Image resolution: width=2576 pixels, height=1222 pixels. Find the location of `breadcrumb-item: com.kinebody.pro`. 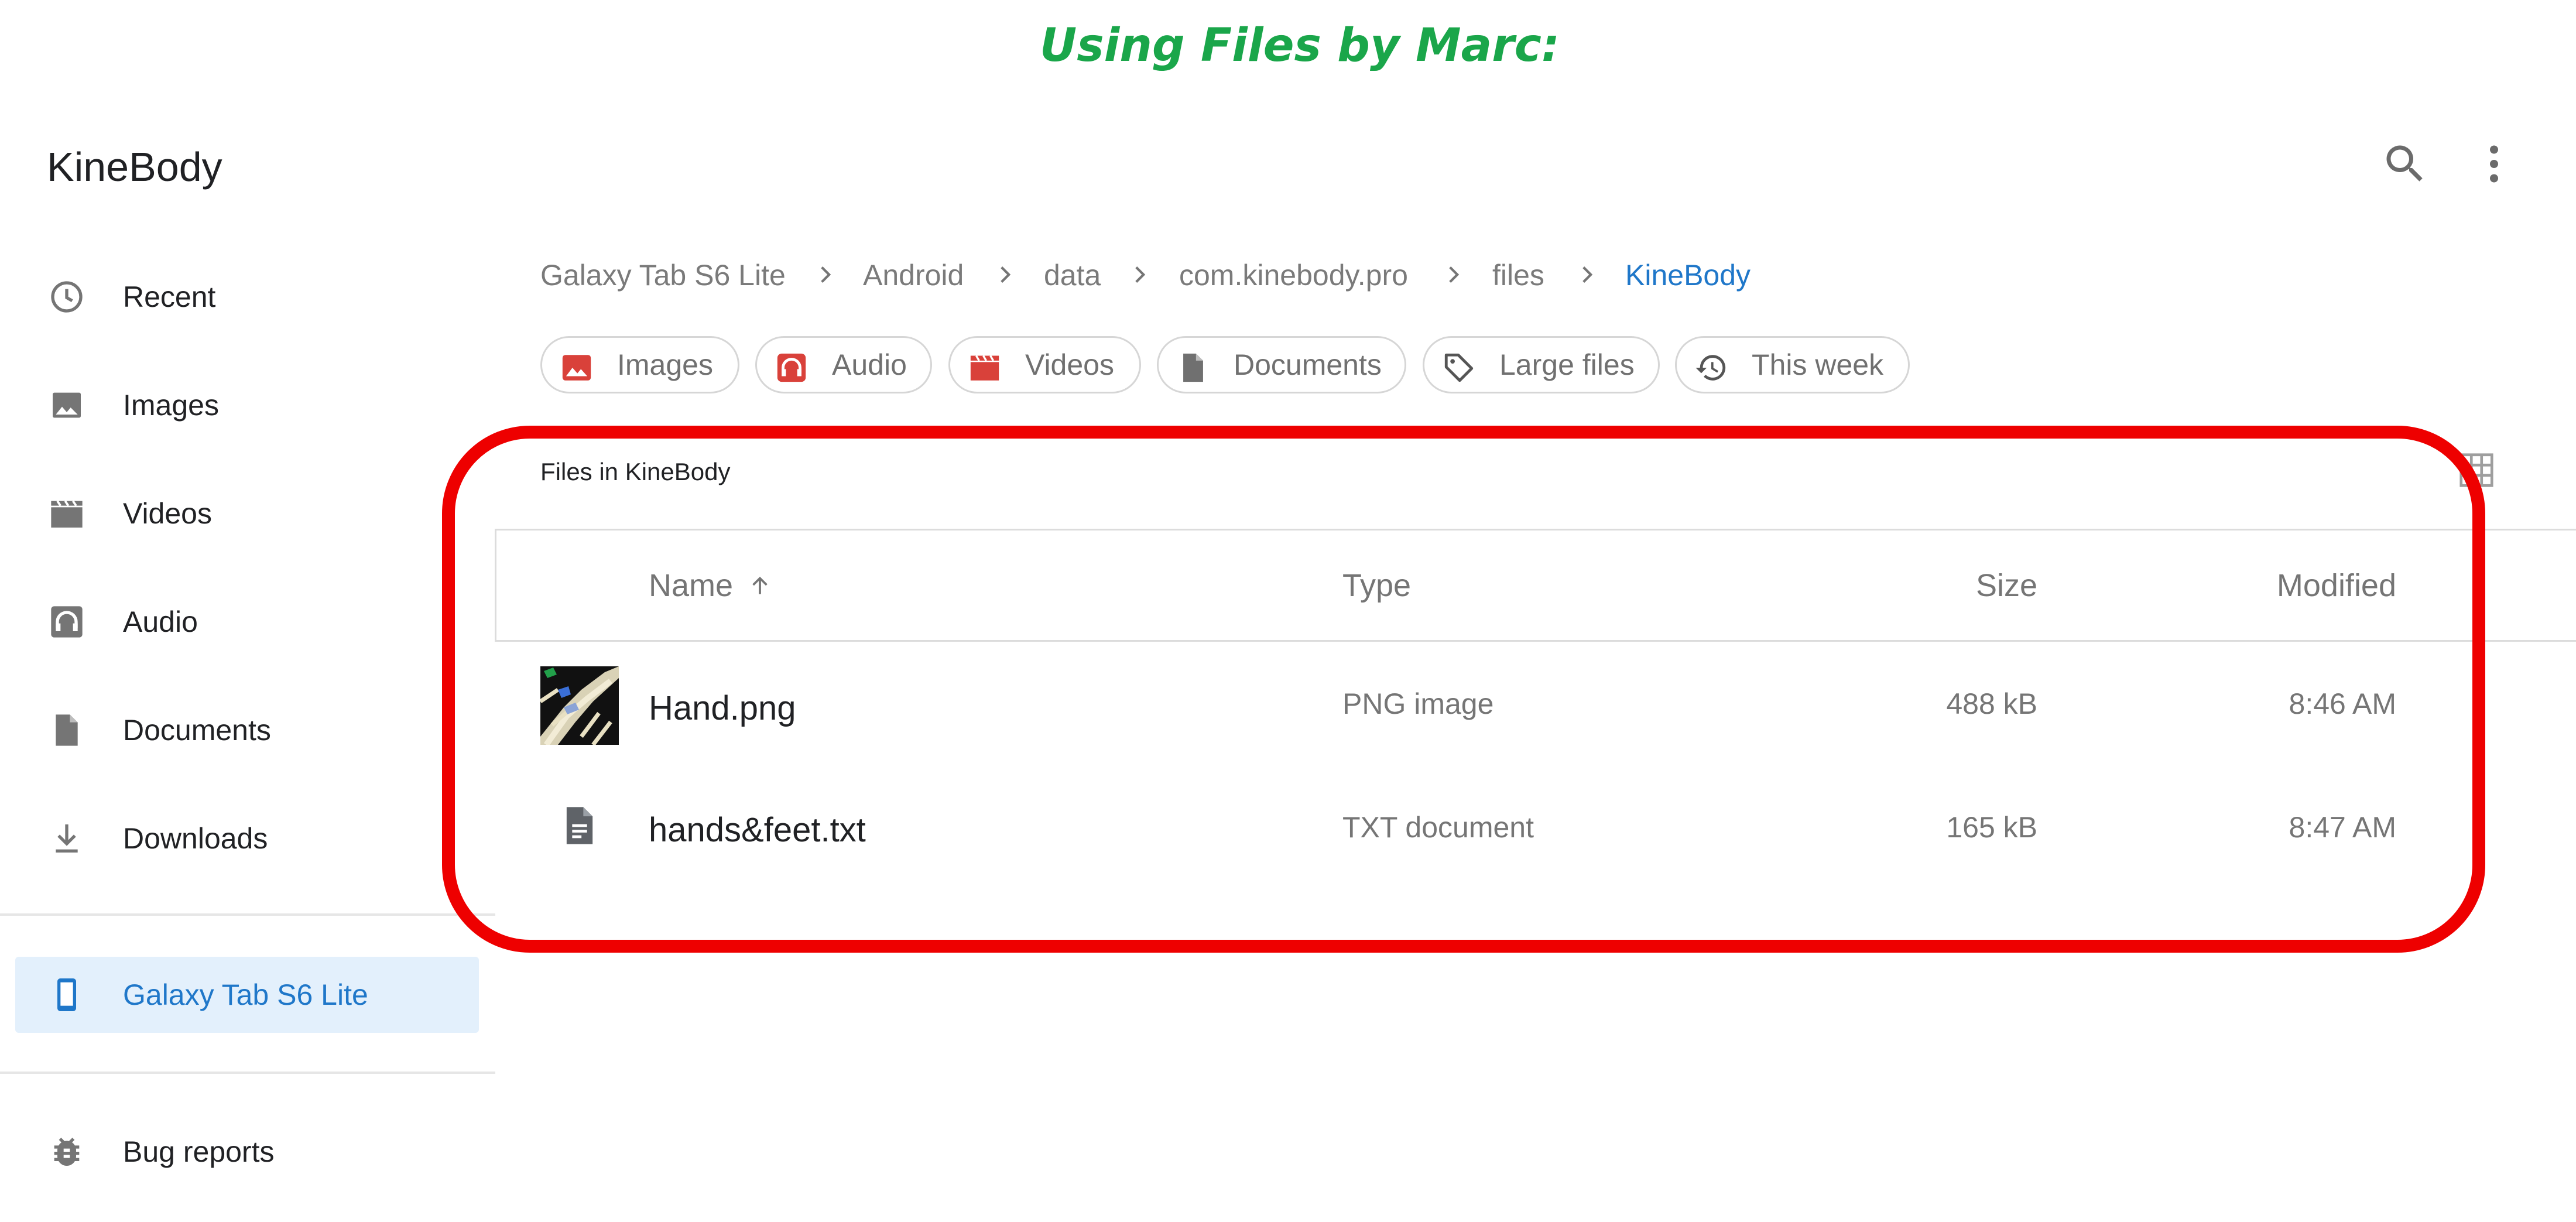

breadcrumb-item: com.kinebody.pro is located at coordinates (1293, 276).